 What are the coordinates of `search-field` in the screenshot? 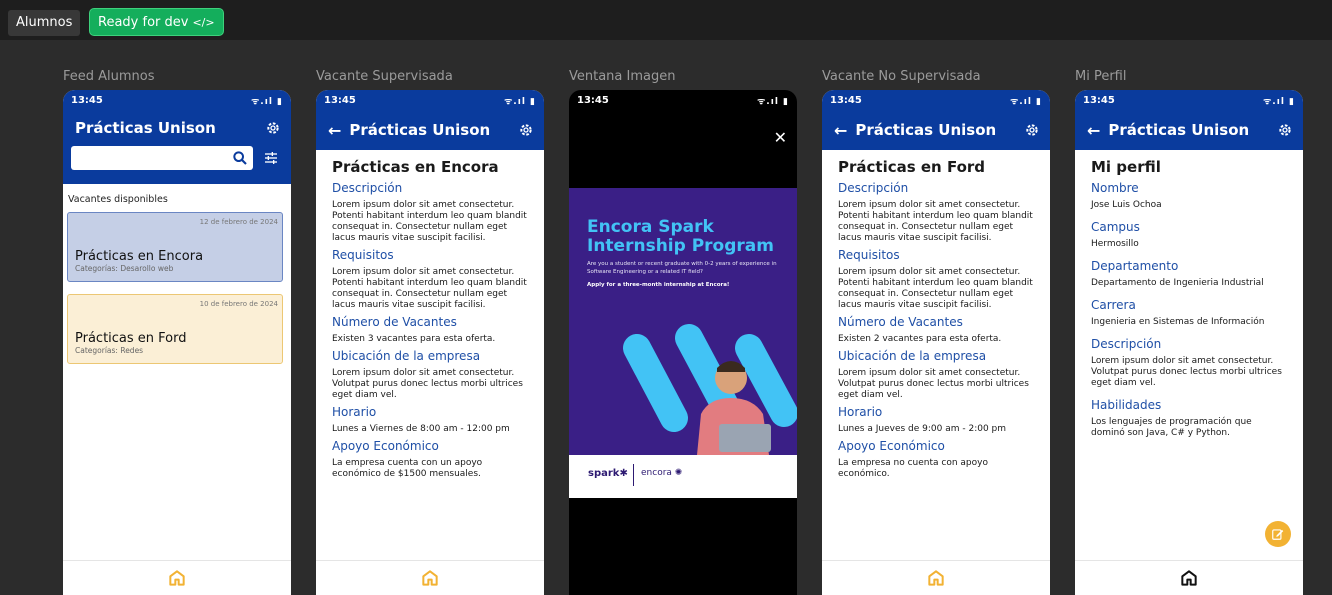 It's located at (162, 158).